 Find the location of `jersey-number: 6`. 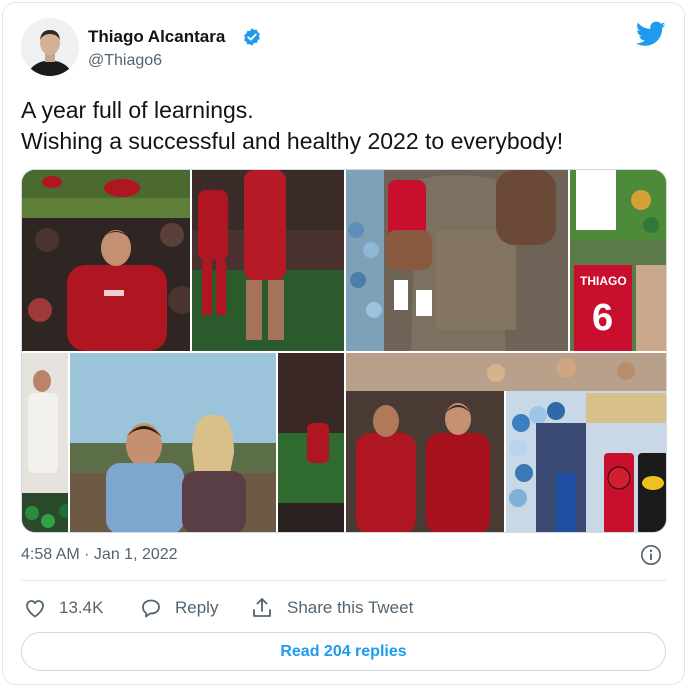

jersey-number: 6 is located at coordinates (602, 318).